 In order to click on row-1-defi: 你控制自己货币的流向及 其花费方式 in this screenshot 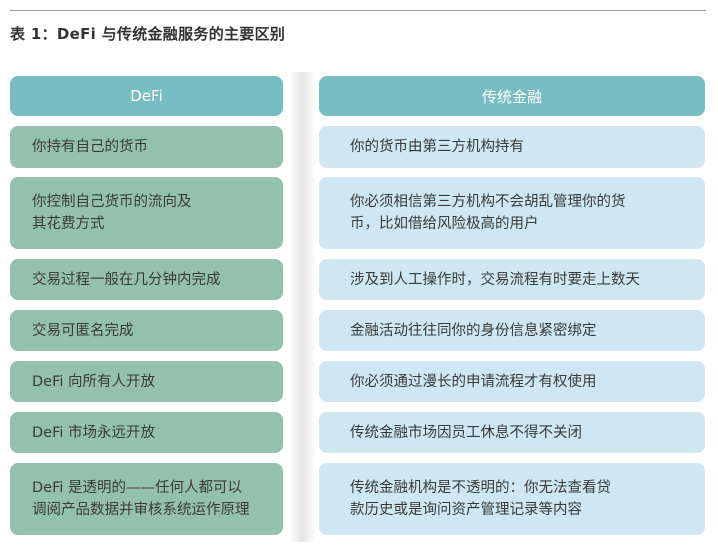, I will do `click(146, 213)`.